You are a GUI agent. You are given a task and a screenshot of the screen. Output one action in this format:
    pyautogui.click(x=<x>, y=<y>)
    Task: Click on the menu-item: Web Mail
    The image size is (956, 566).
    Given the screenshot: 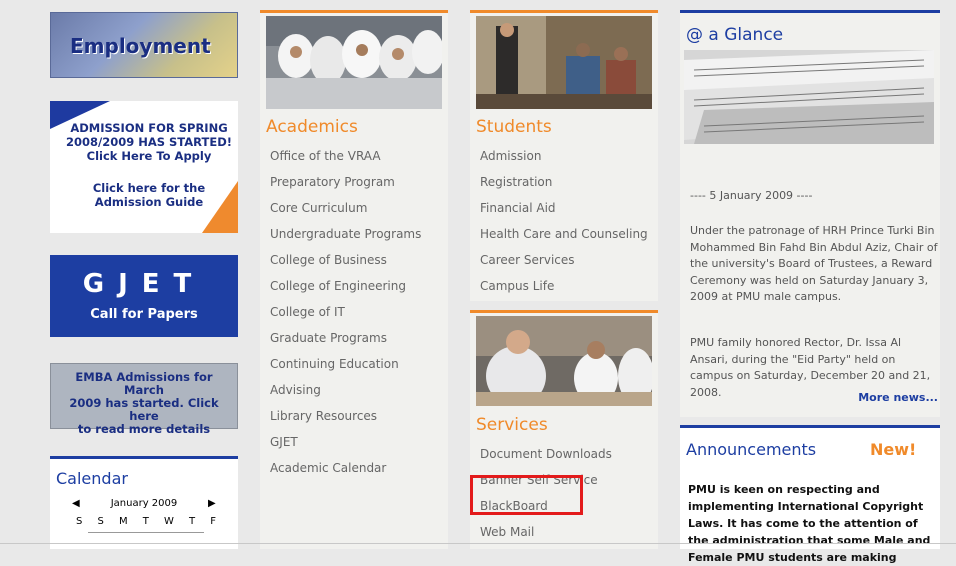 What is the action you would take?
    pyautogui.click(x=546, y=532)
    